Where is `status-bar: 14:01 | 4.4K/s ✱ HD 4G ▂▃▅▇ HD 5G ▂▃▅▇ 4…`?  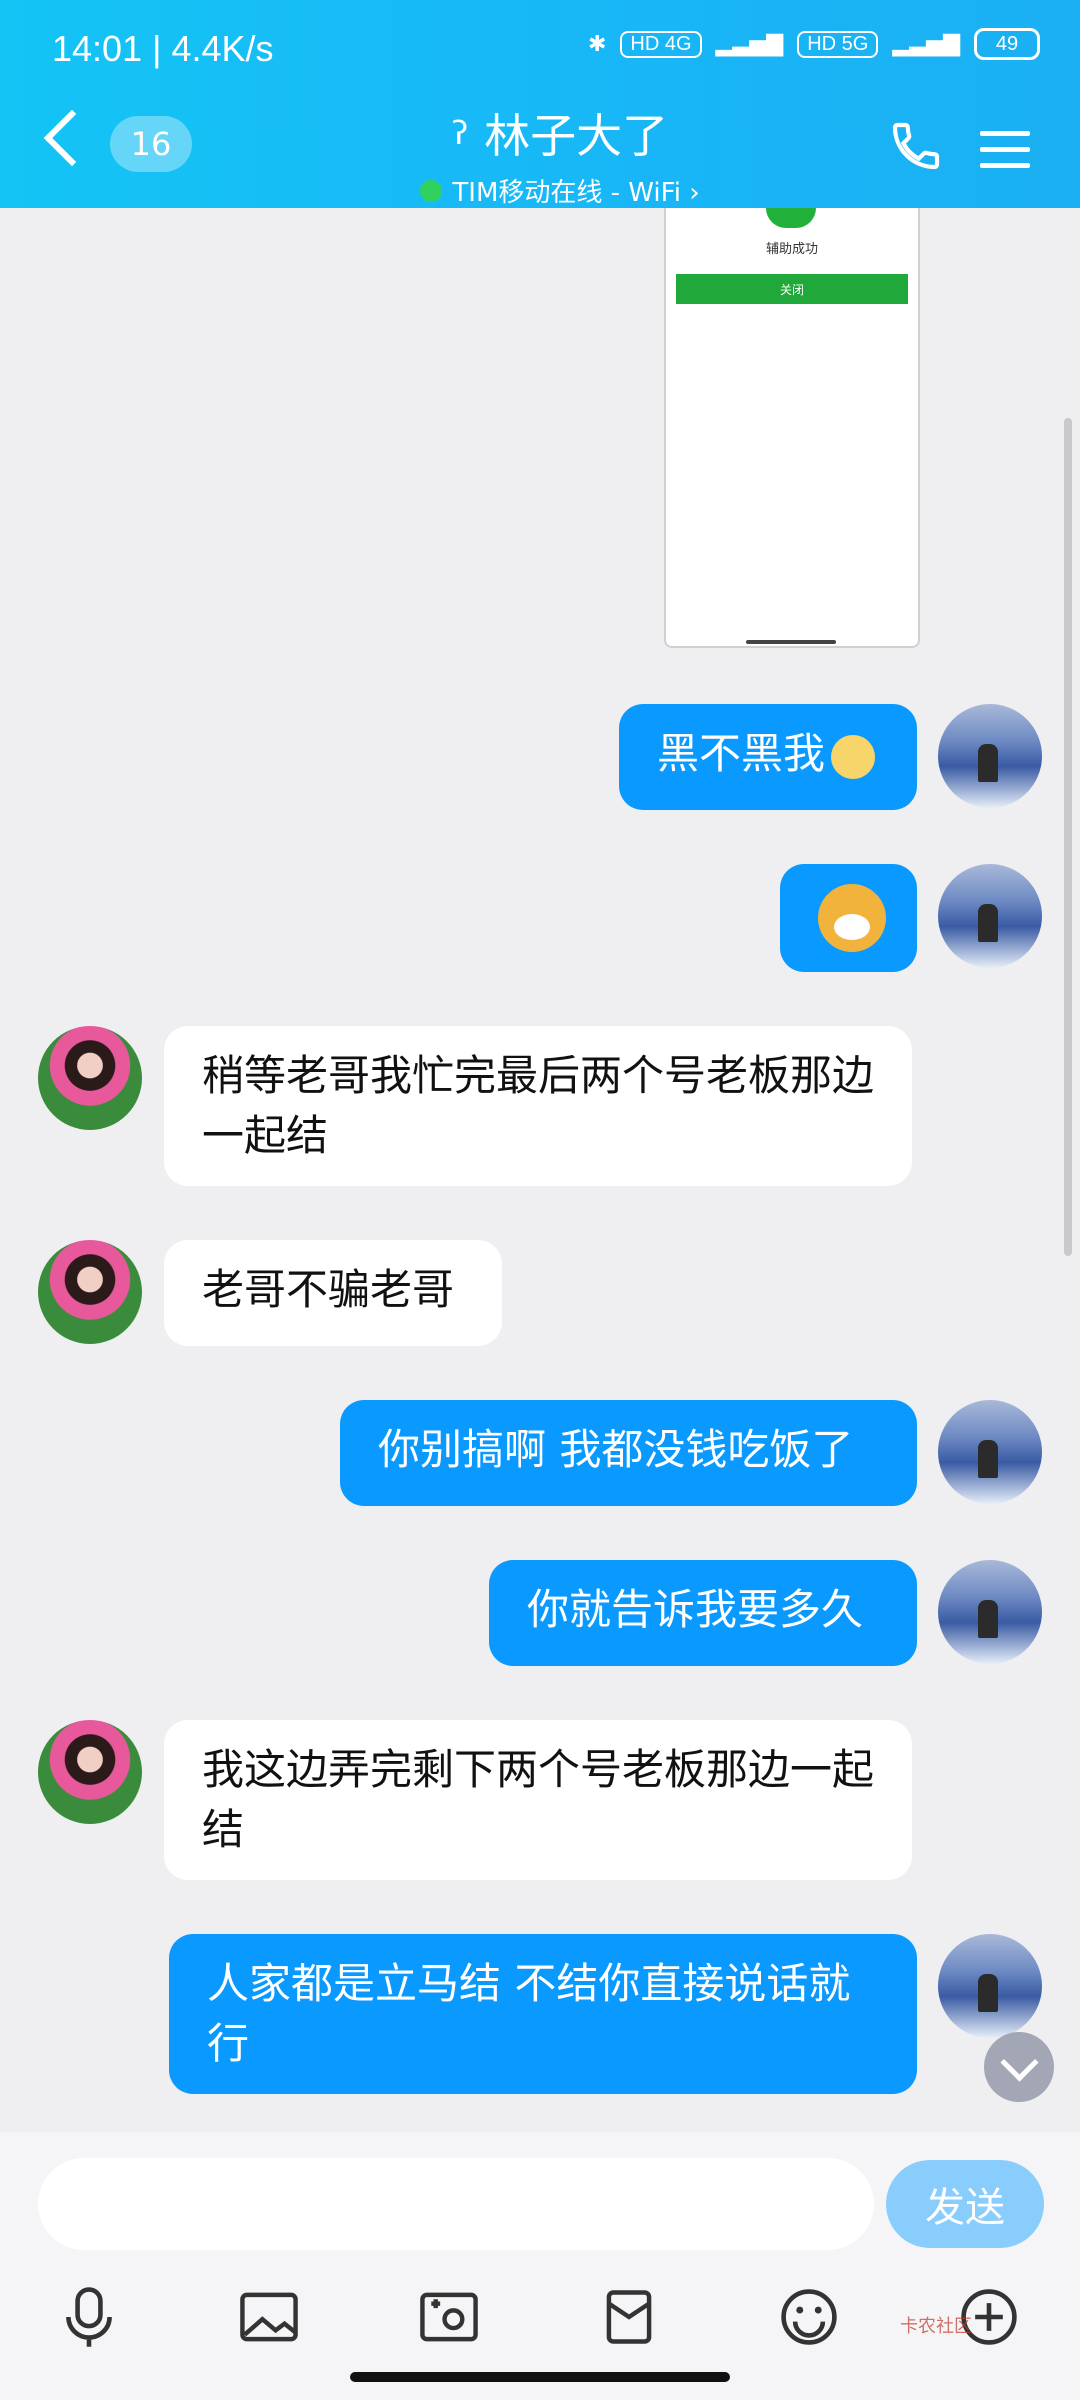 status-bar: 14:01 | 4.4K/s ✱ HD 4G ▂▃▅▇ HD 5G ▂▃▅▇ 4… is located at coordinates (546, 49).